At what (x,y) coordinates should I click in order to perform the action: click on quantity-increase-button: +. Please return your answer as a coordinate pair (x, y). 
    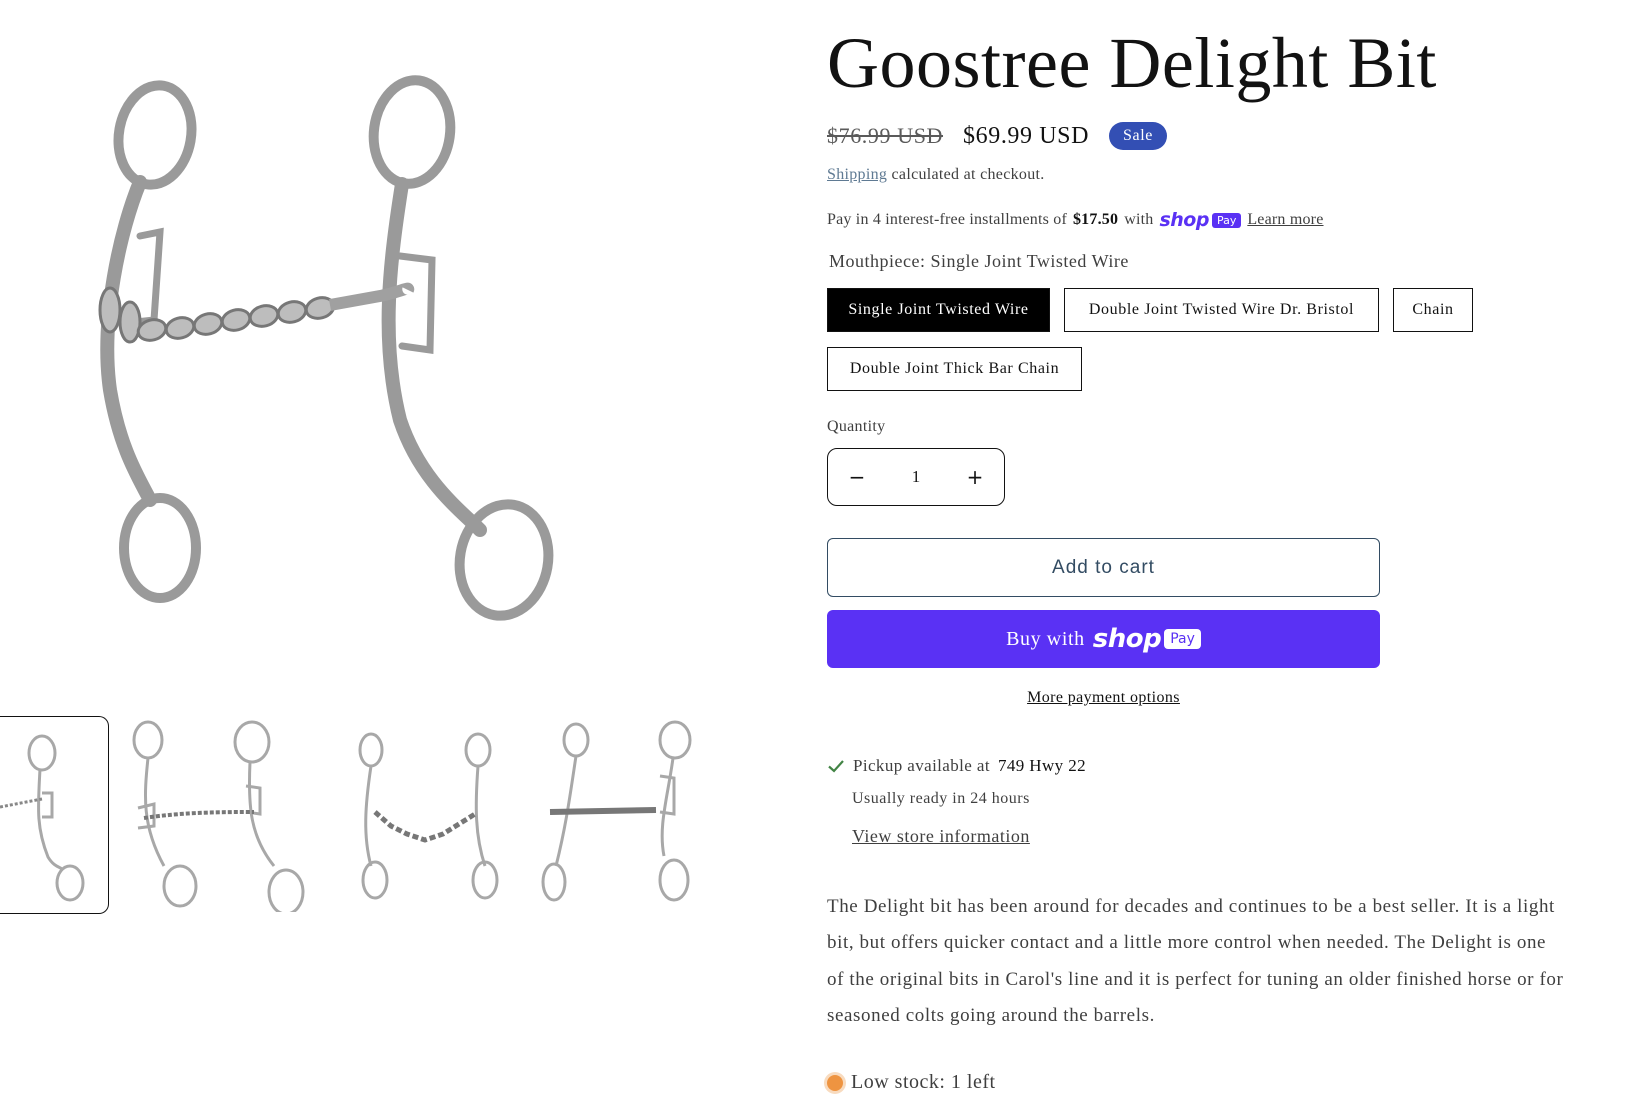
    Looking at the image, I should click on (975, 477).